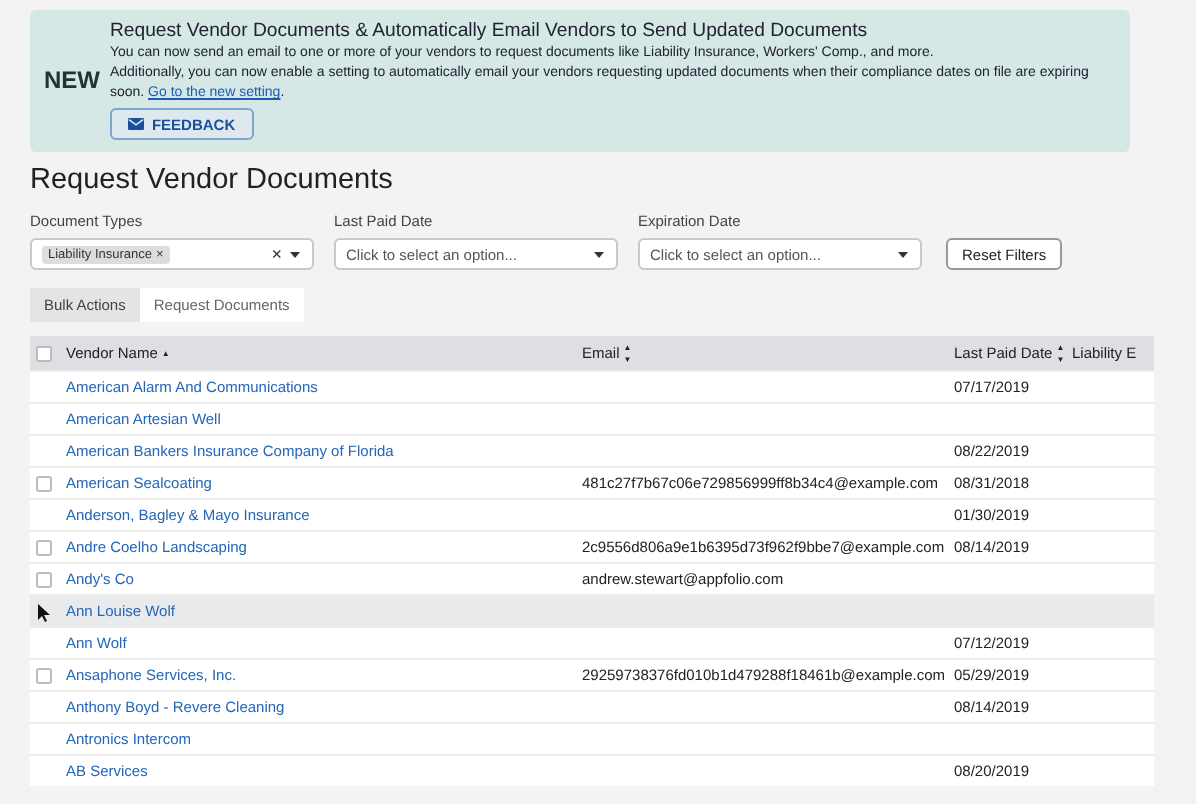  Describe the element at coordinates (276, 254) in the screenshot. I see `clear-icon: ×` at that location.